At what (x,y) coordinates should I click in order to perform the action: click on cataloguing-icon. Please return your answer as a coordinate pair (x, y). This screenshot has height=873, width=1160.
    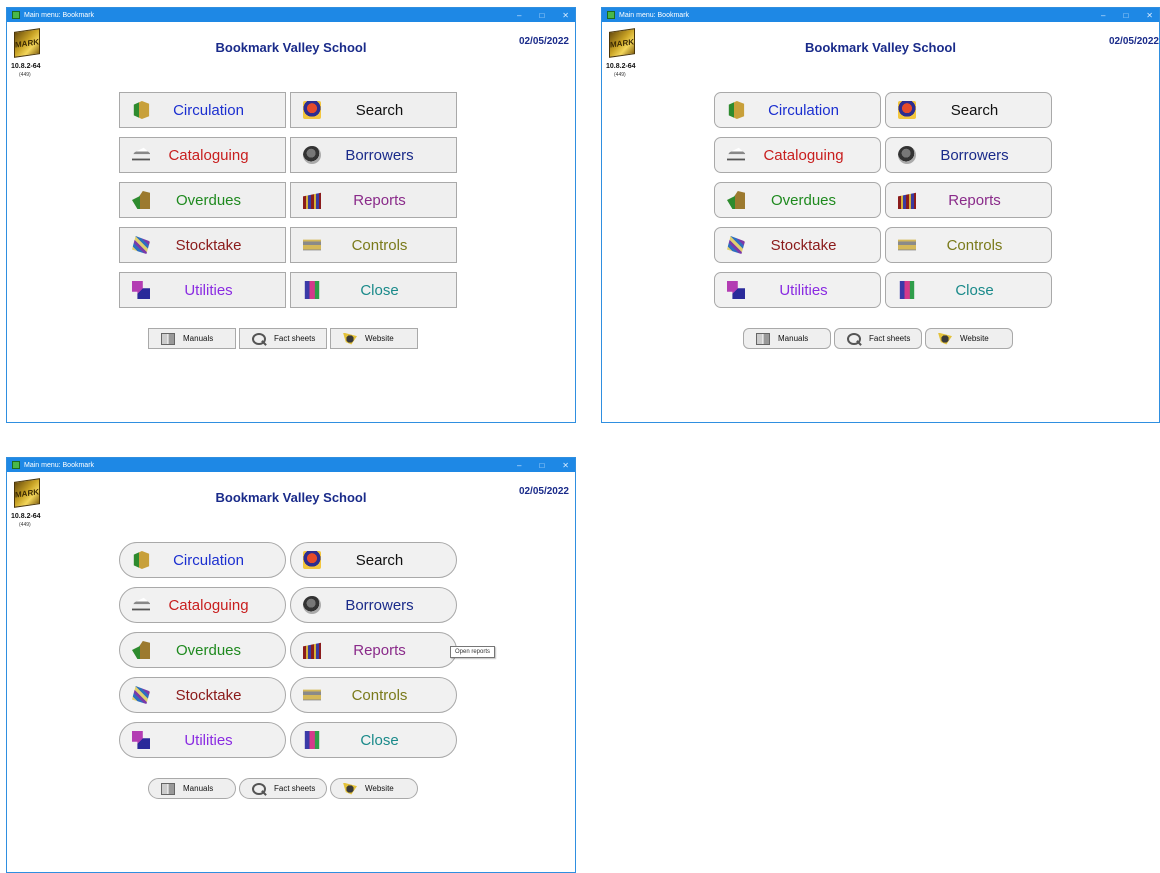
    Looking at the image, I should click on (736, 154).